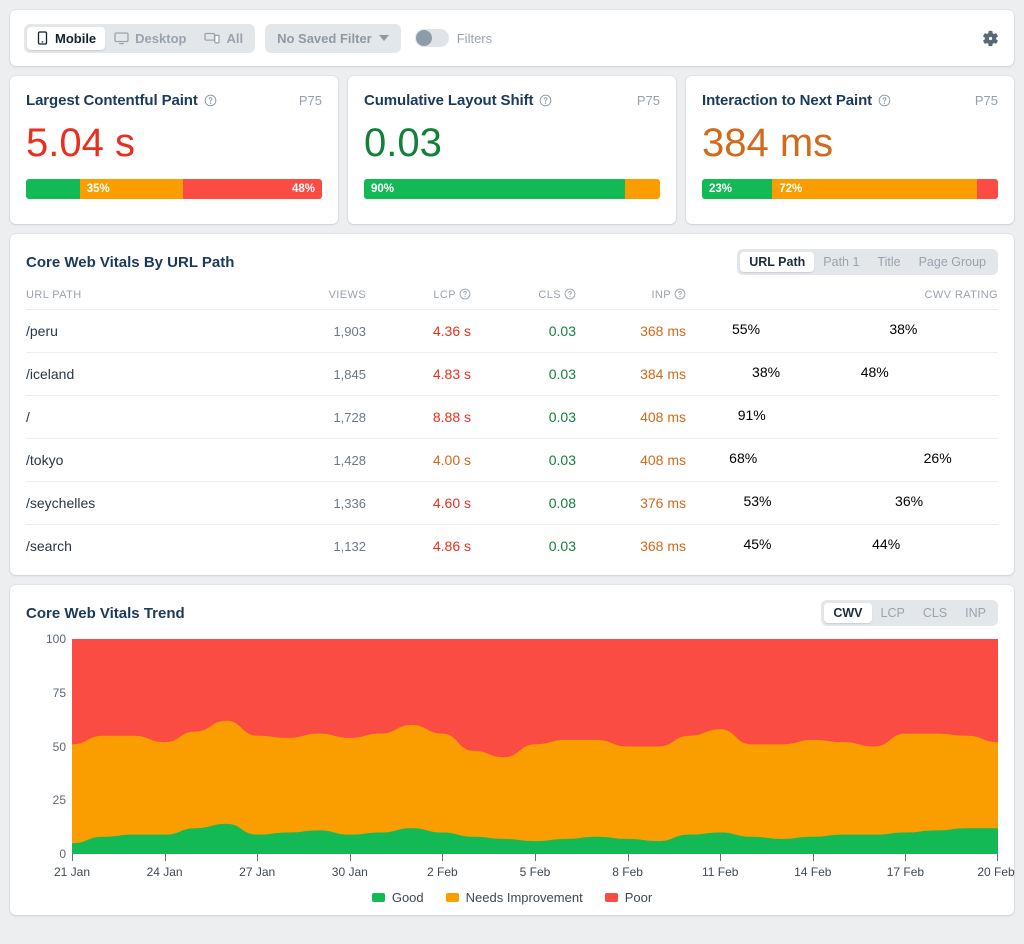 The width and height of the screenshot is (1024, 944). I want to click on cell-views: 1,132, so click(349, 546).